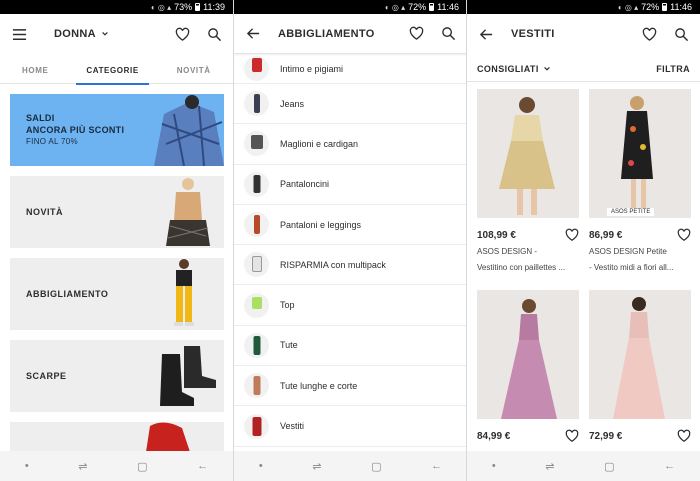  I want to click on chevron-down-icon, so click(105, 33).